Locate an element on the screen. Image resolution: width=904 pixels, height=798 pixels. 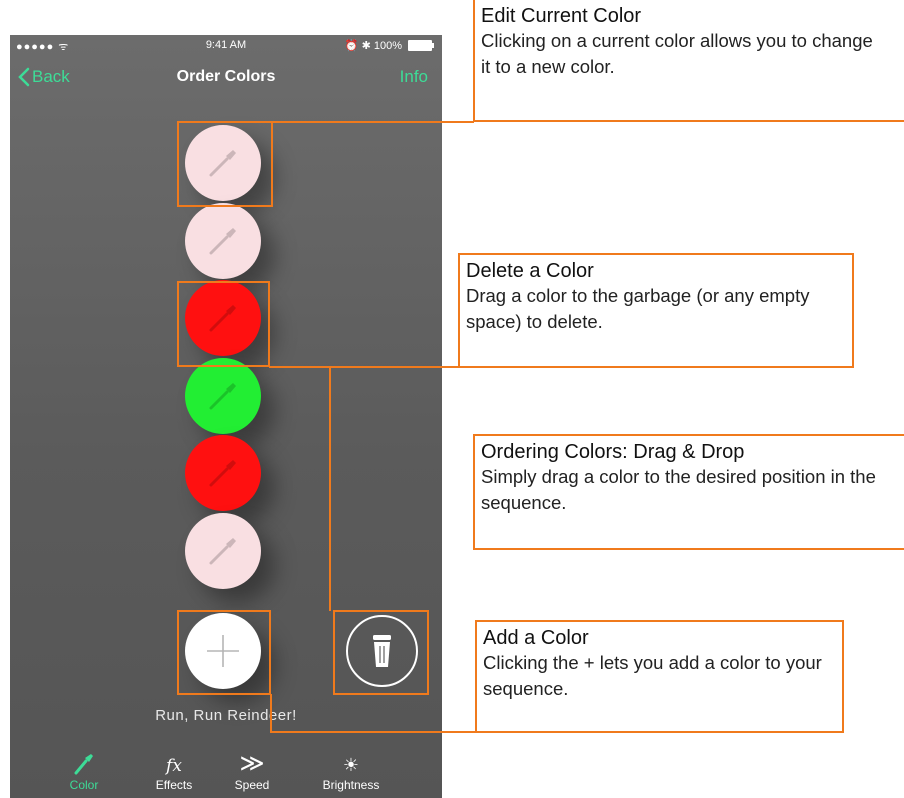
delete-note-title: Delete a Color is located at coordinates (530, 271).